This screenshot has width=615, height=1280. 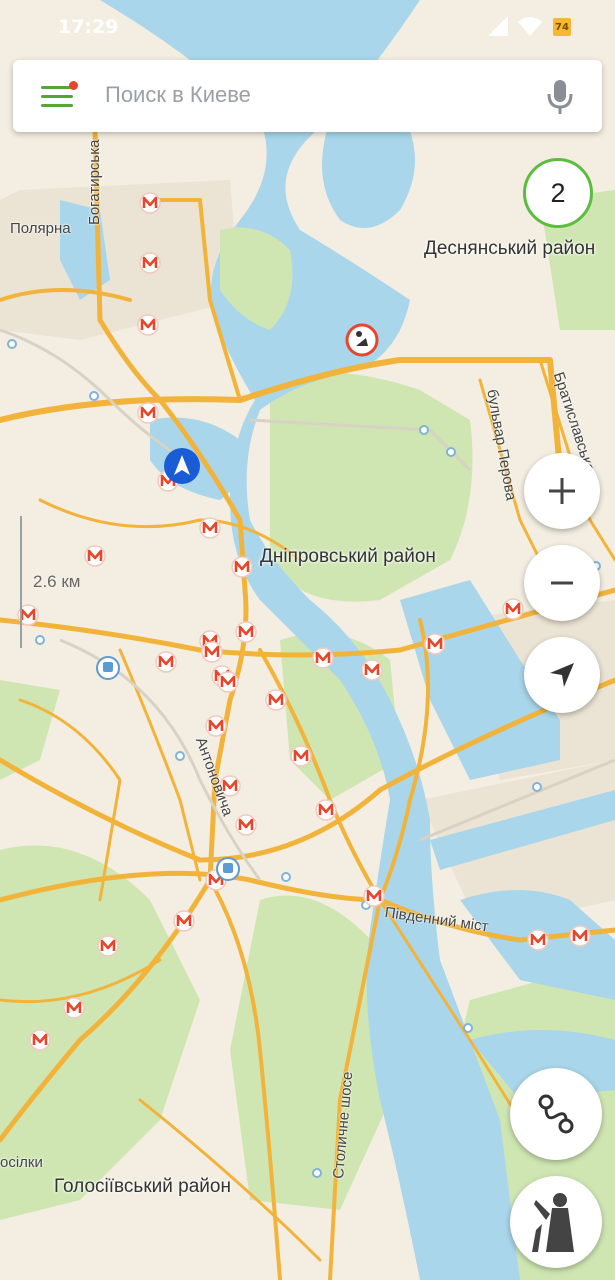 I want to click on results-count-badge: 2, so click(x=558, y=193).